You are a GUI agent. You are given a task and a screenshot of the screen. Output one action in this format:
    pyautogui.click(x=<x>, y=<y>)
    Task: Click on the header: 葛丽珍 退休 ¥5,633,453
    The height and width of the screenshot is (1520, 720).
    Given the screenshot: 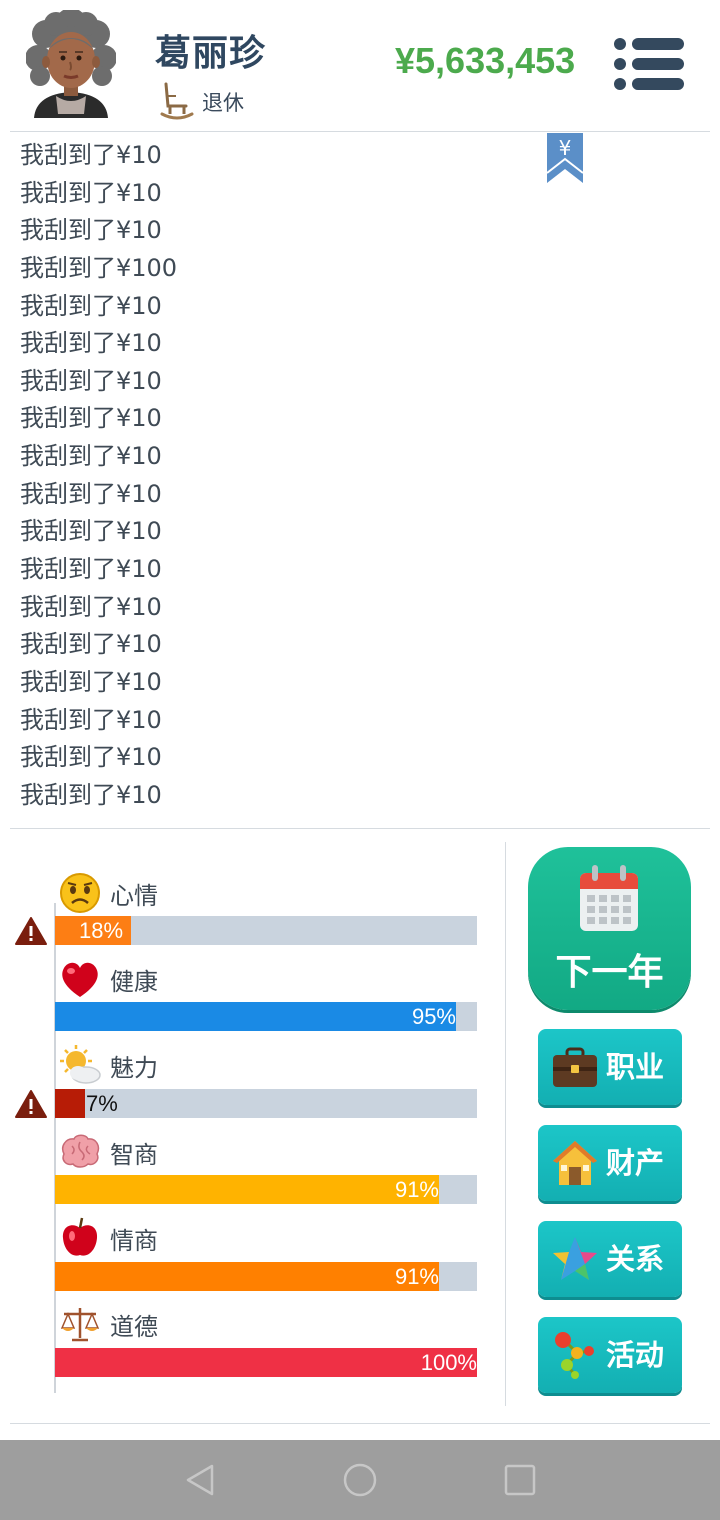 What is the action you would take?
    pyautogui.click(x=360, y=65)
    